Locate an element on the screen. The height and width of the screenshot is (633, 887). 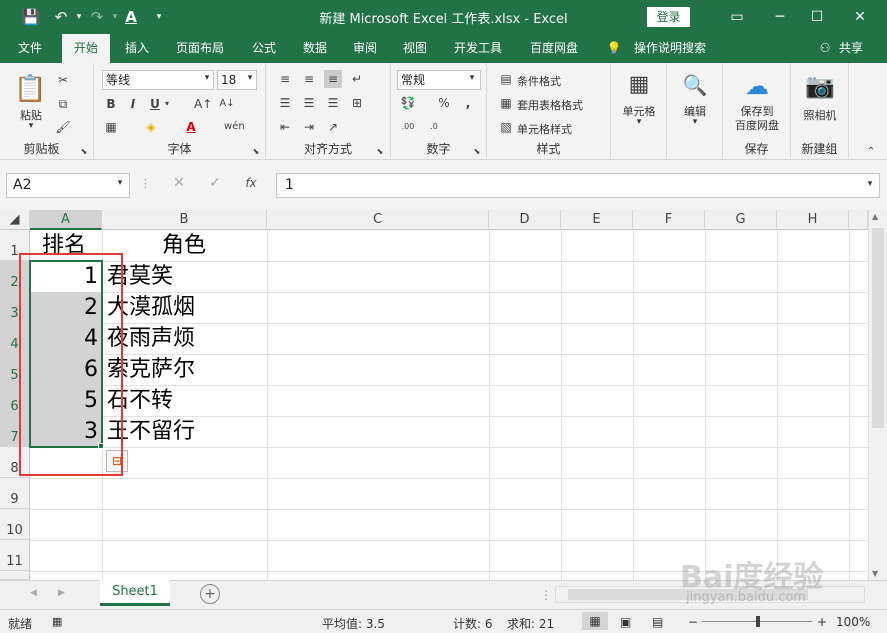
column-header-d: D is located at coordinates (525, 220).